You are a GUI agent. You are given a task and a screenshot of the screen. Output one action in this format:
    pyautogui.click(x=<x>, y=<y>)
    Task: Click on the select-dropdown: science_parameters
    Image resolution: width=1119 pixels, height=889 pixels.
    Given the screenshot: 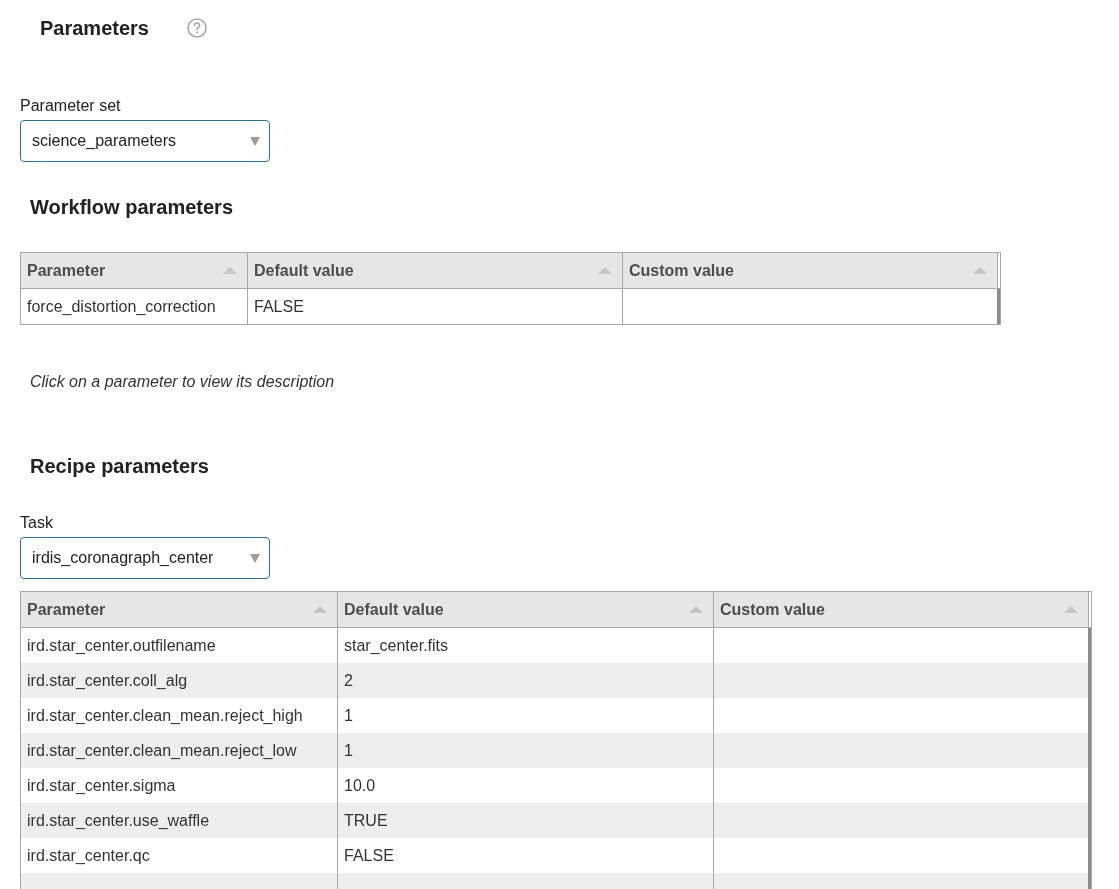 What is the action you would take?
    pyautogui.click(x=145, y=141)
    